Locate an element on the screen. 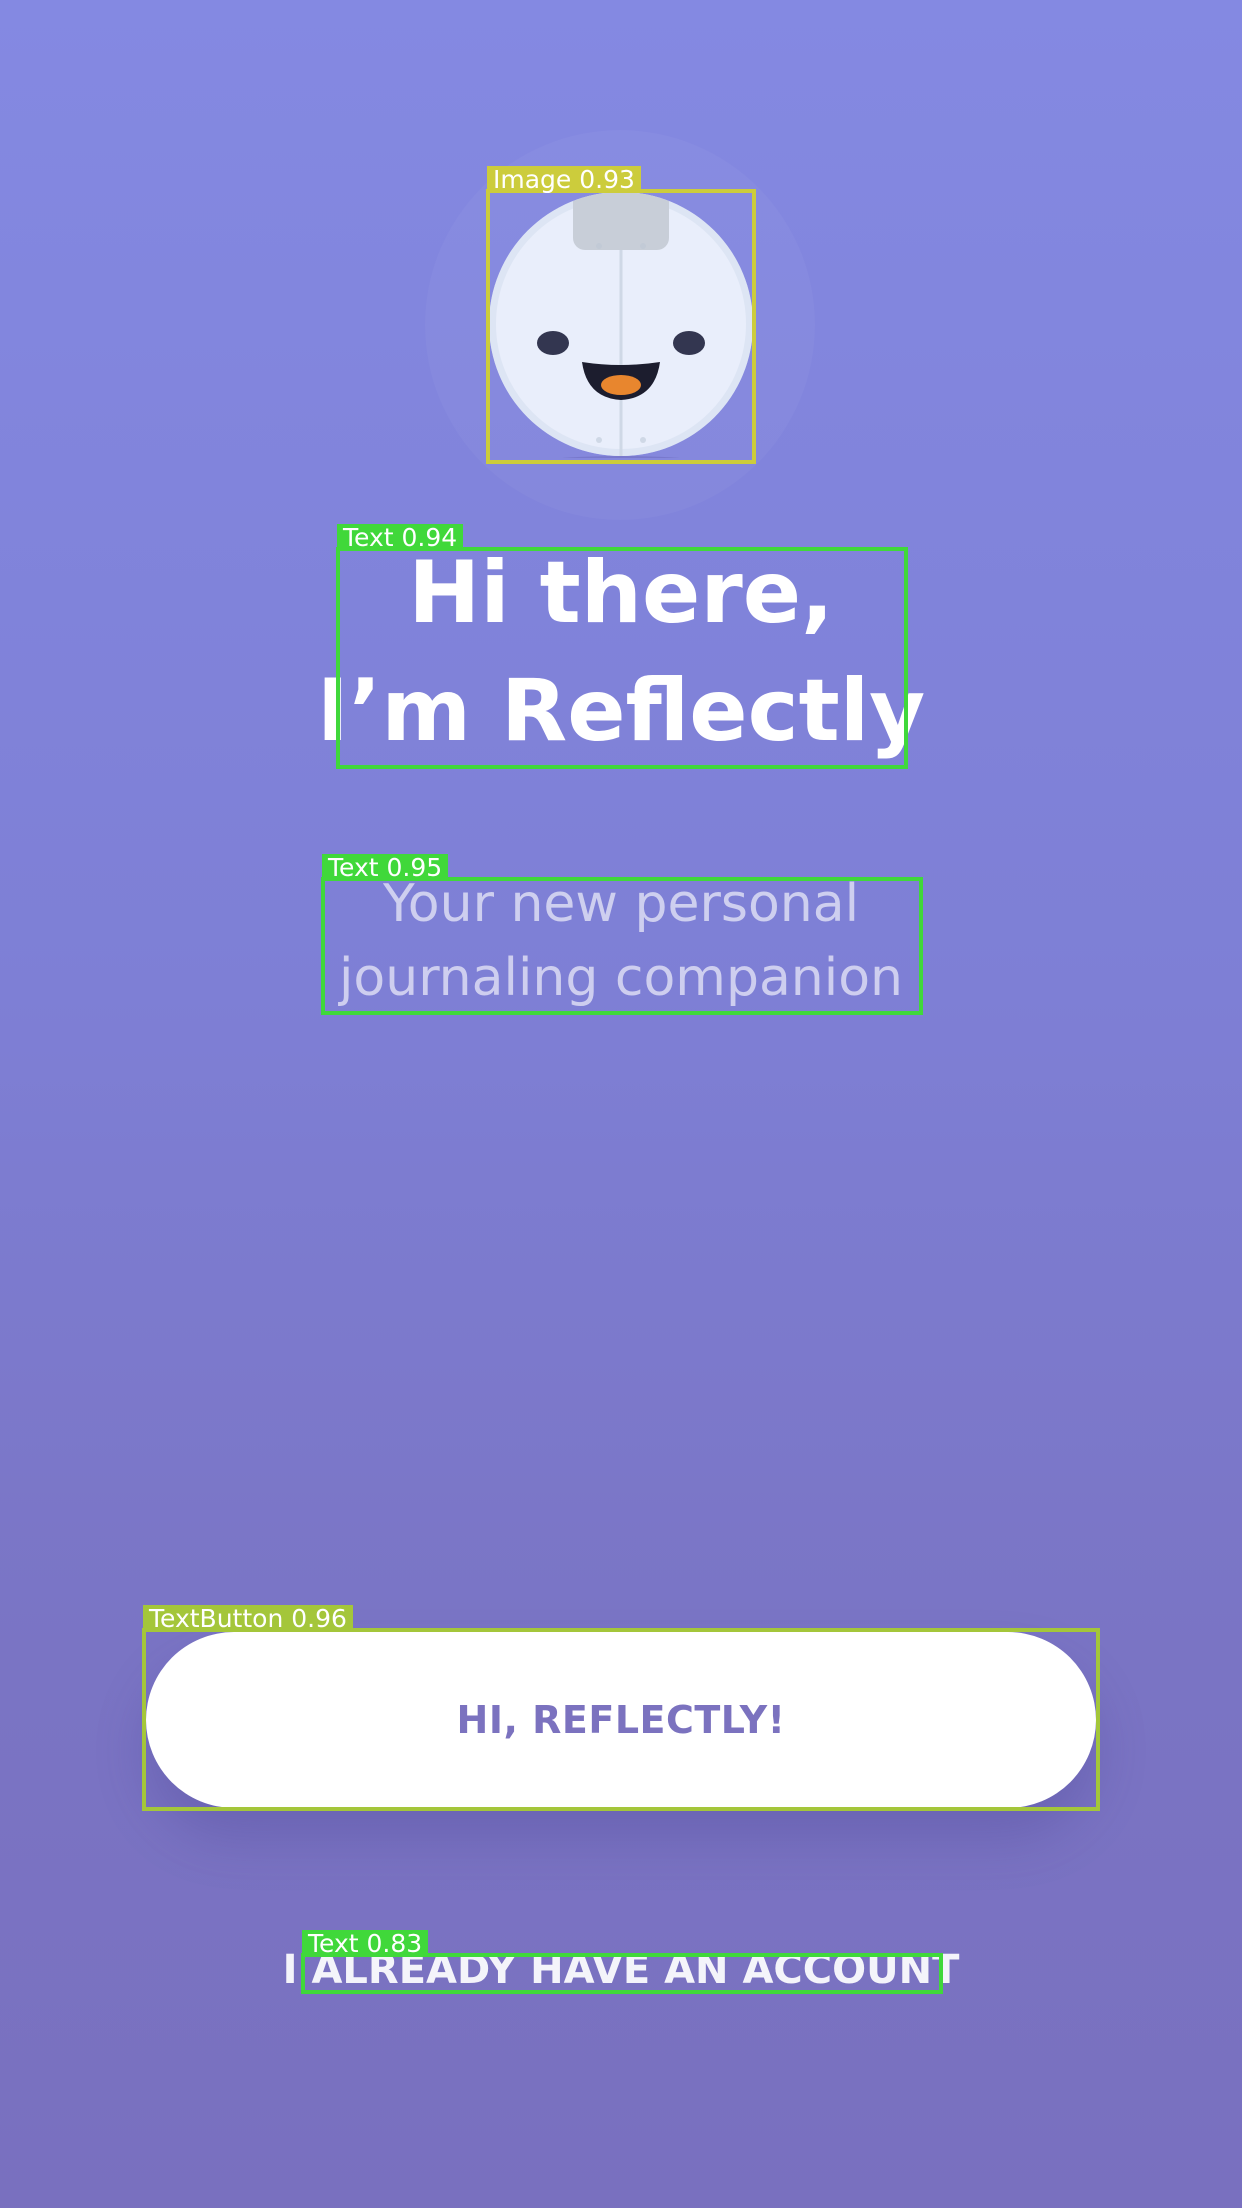  hi-reflectly-button-label: HI, REFLECTLY! is located at coordinates (621, 1720).